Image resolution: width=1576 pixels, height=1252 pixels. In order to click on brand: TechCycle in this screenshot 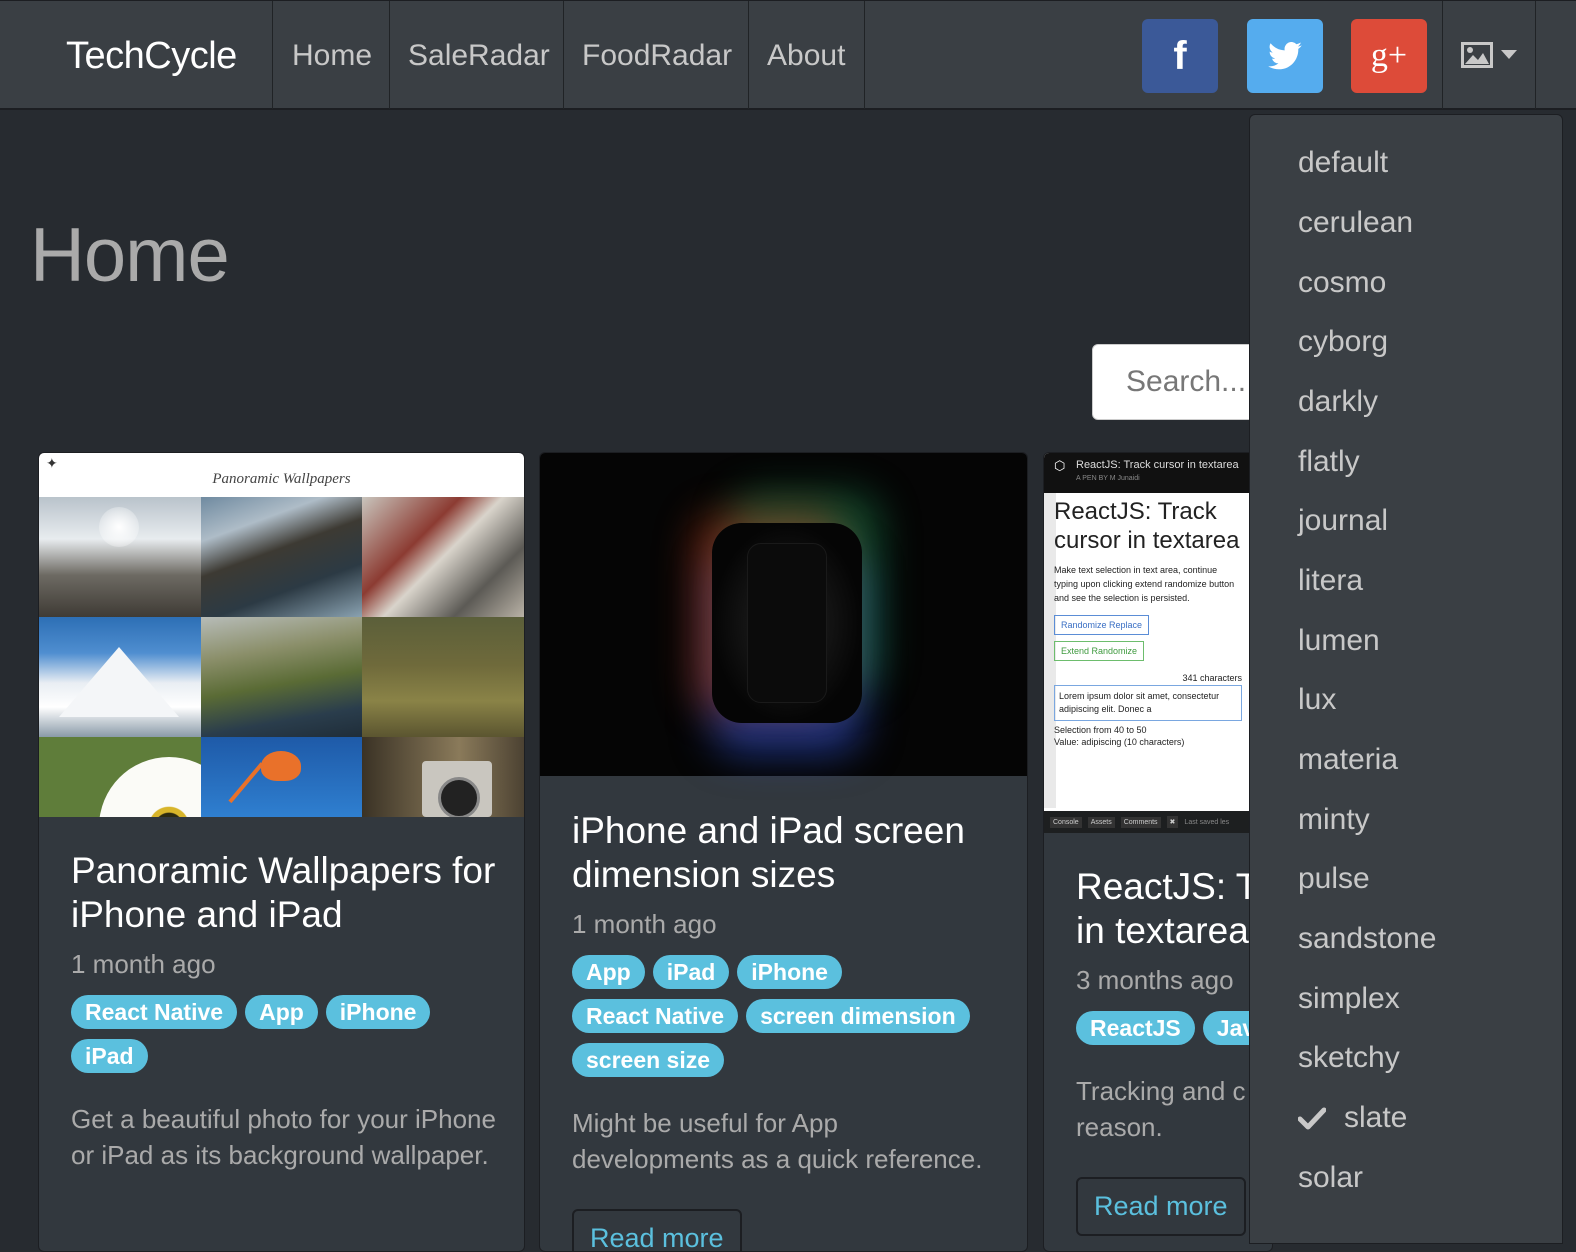, I will do `click(151, 56)`.